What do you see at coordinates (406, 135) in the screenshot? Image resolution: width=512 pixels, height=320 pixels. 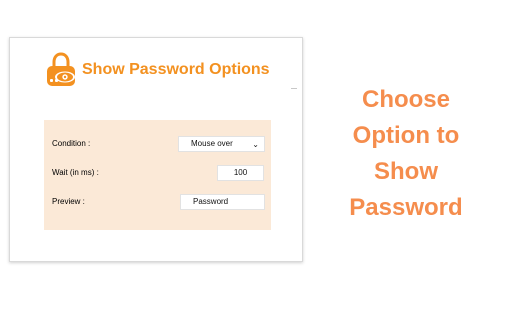 I see `promo-line: Option to` at bounding box center [406, 135].